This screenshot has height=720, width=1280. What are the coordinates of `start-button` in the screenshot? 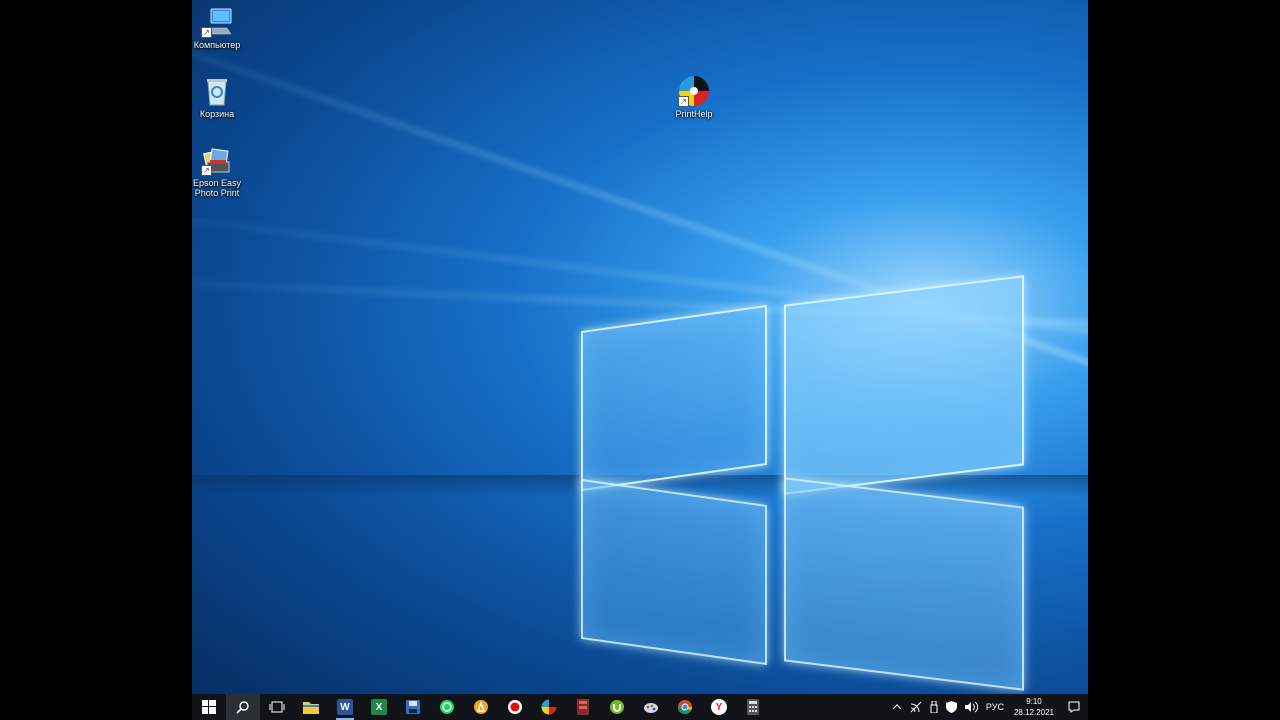 It's located at (209, 707).